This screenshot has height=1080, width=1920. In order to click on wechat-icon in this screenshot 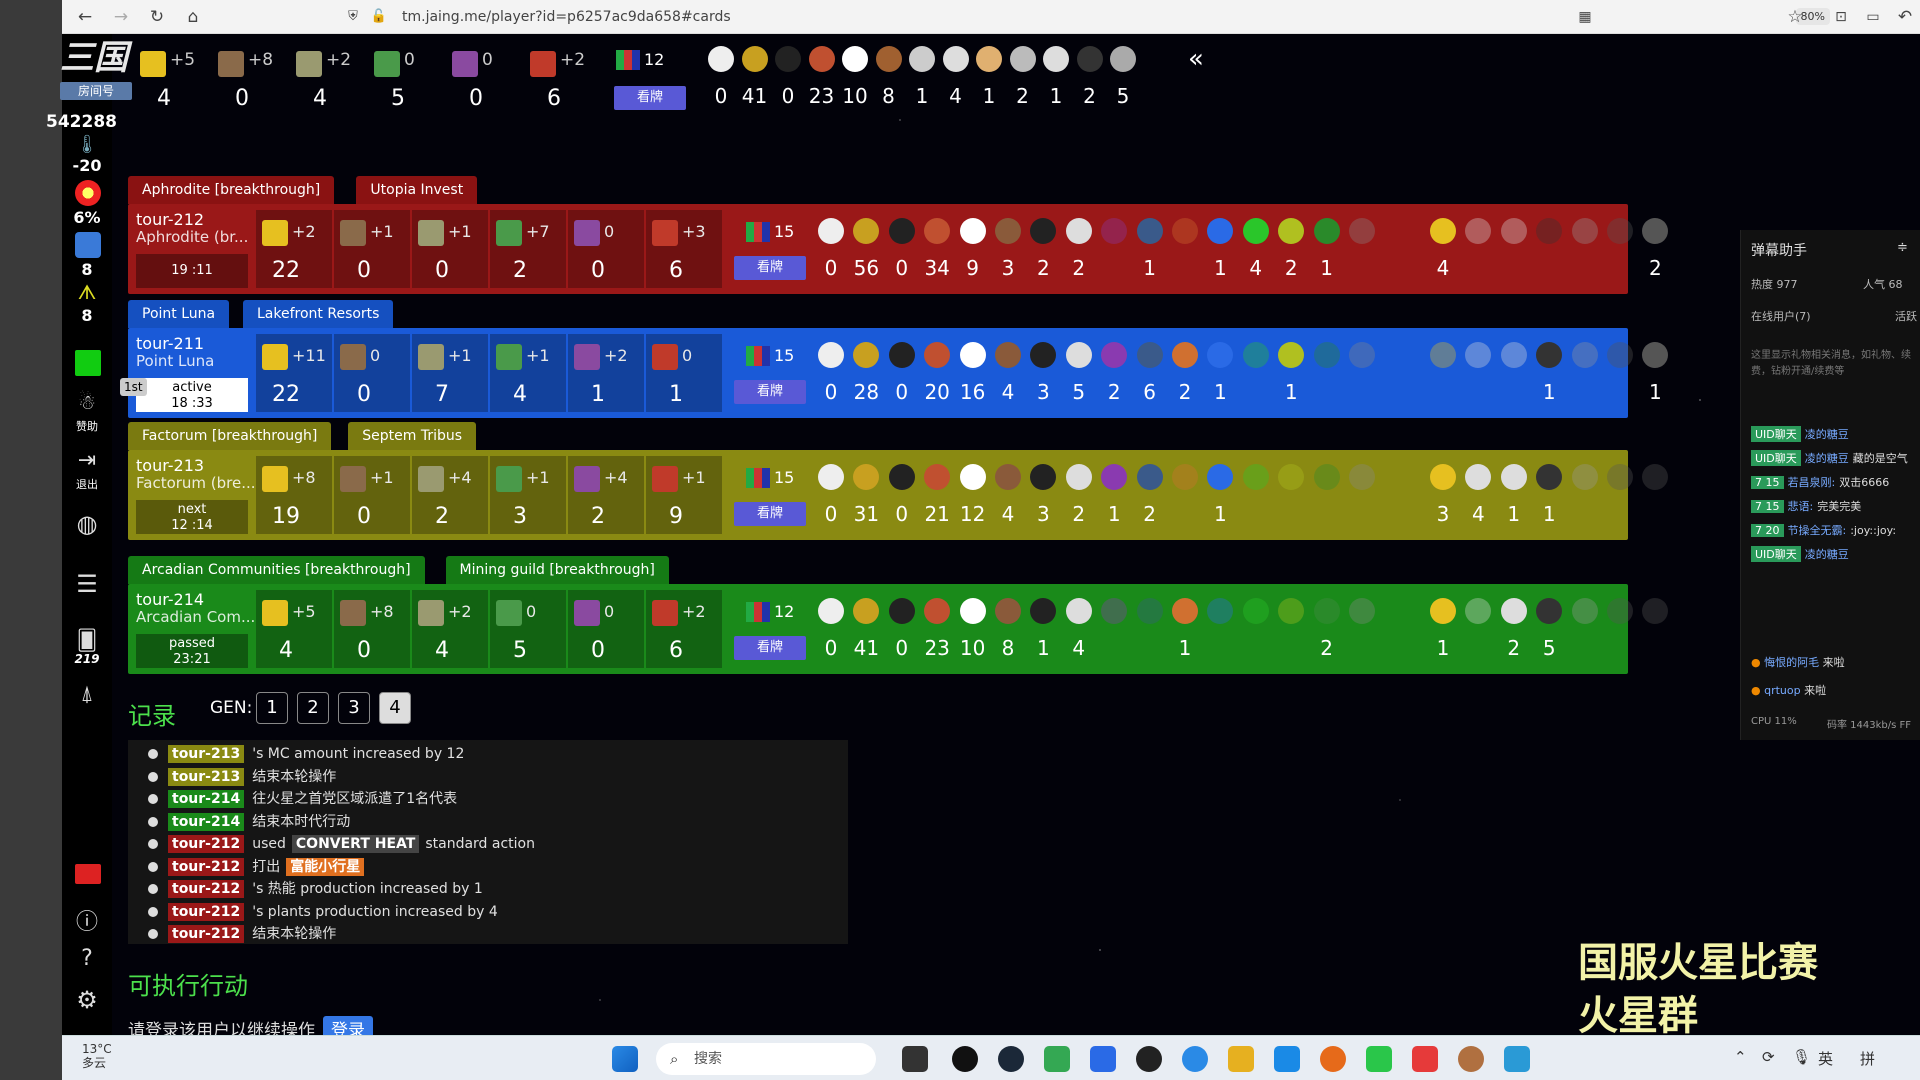, I will do `click(1379, 1059)`.